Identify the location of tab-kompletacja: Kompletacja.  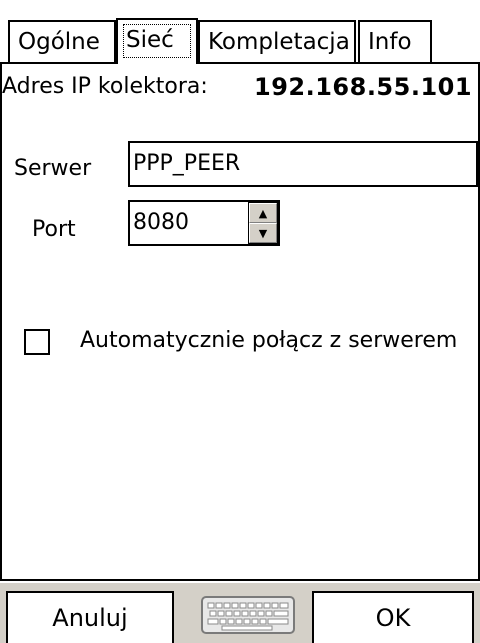
(277, 41).